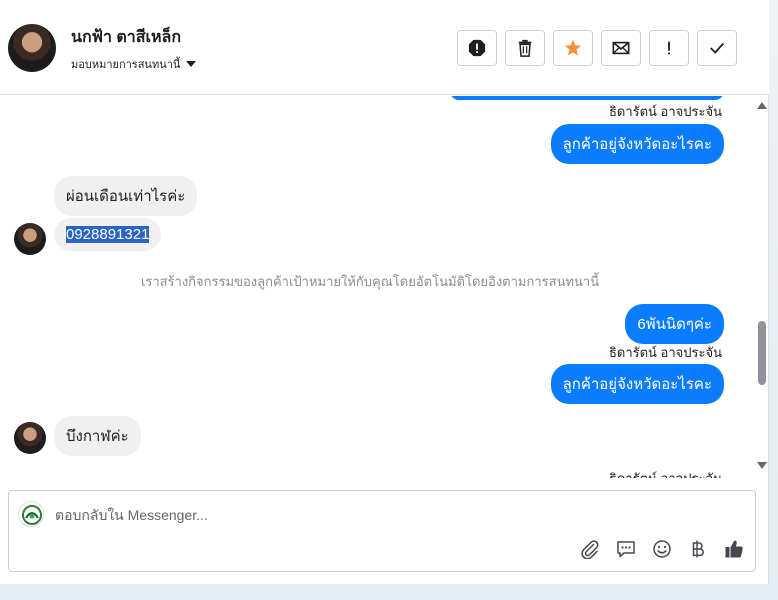 Image resolution: width=778 pixels, height=600 pixels. I want to click on scroll-thumb, so click(762, 353).